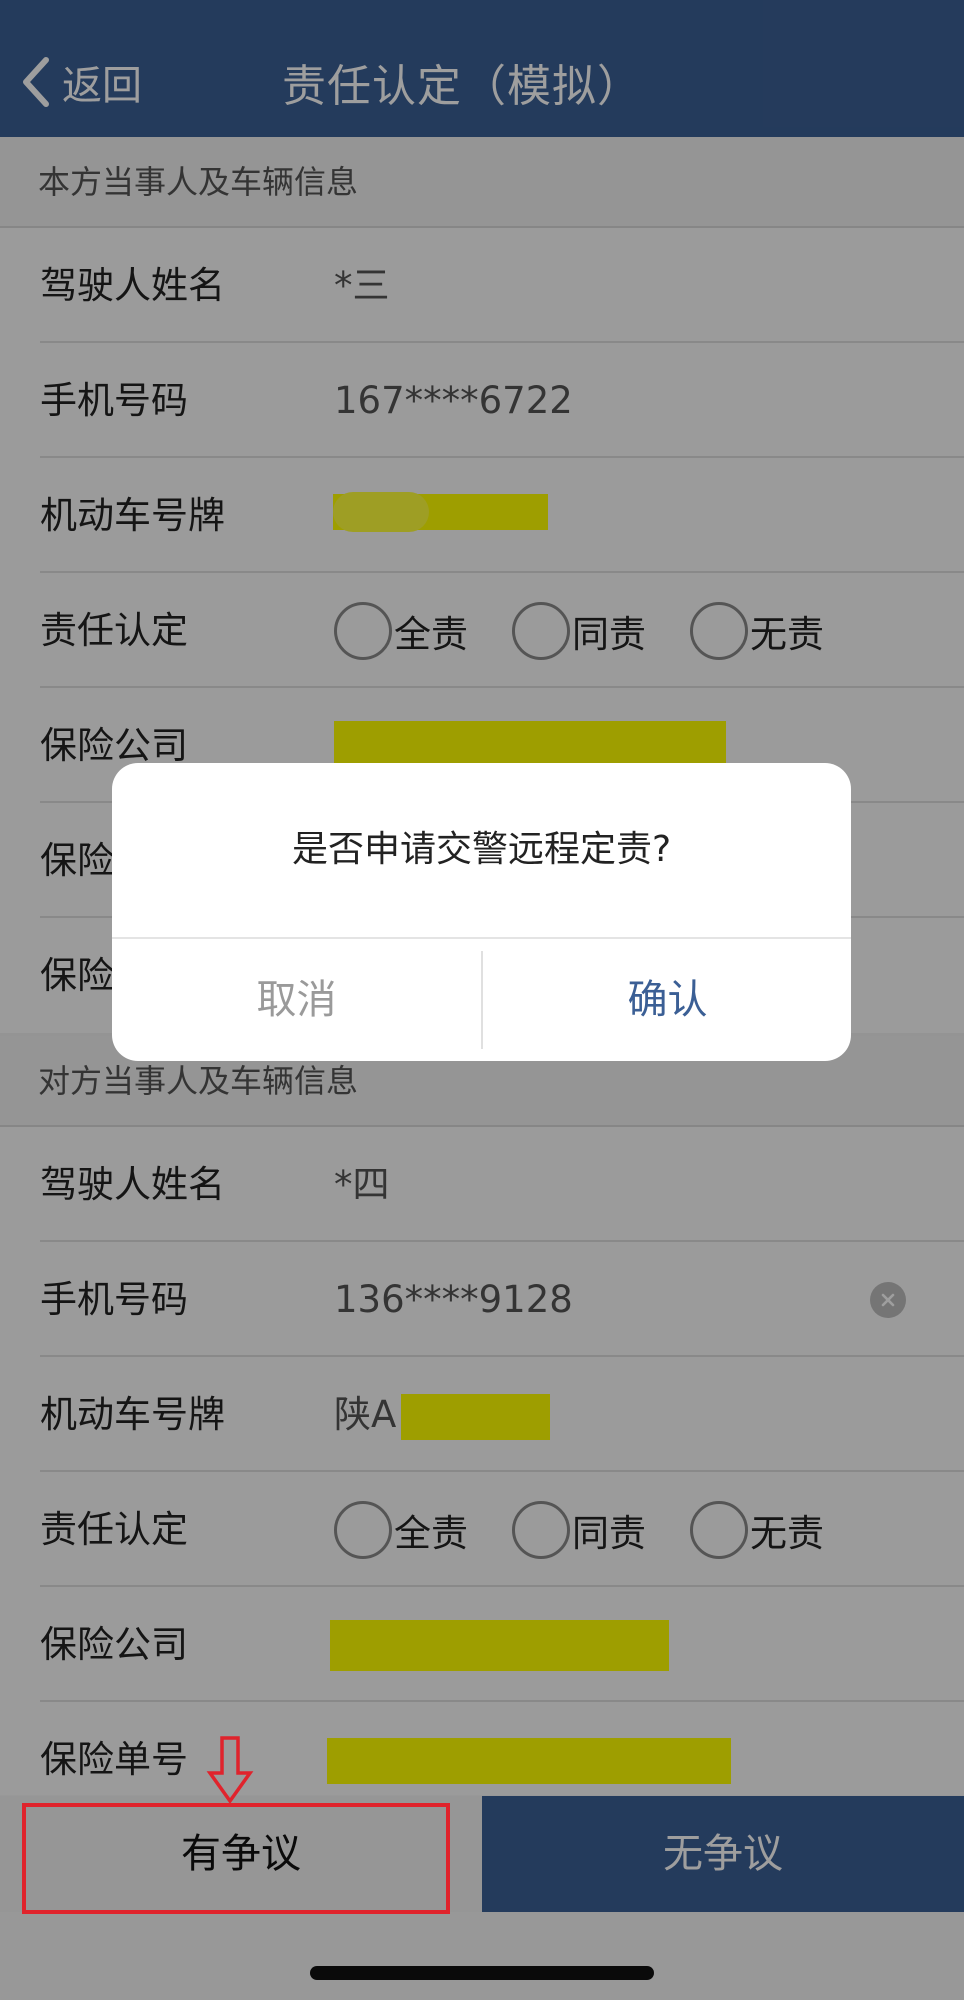  I want to click on dialog-message: 是否申请交警远程定责?, so click(481, 849).